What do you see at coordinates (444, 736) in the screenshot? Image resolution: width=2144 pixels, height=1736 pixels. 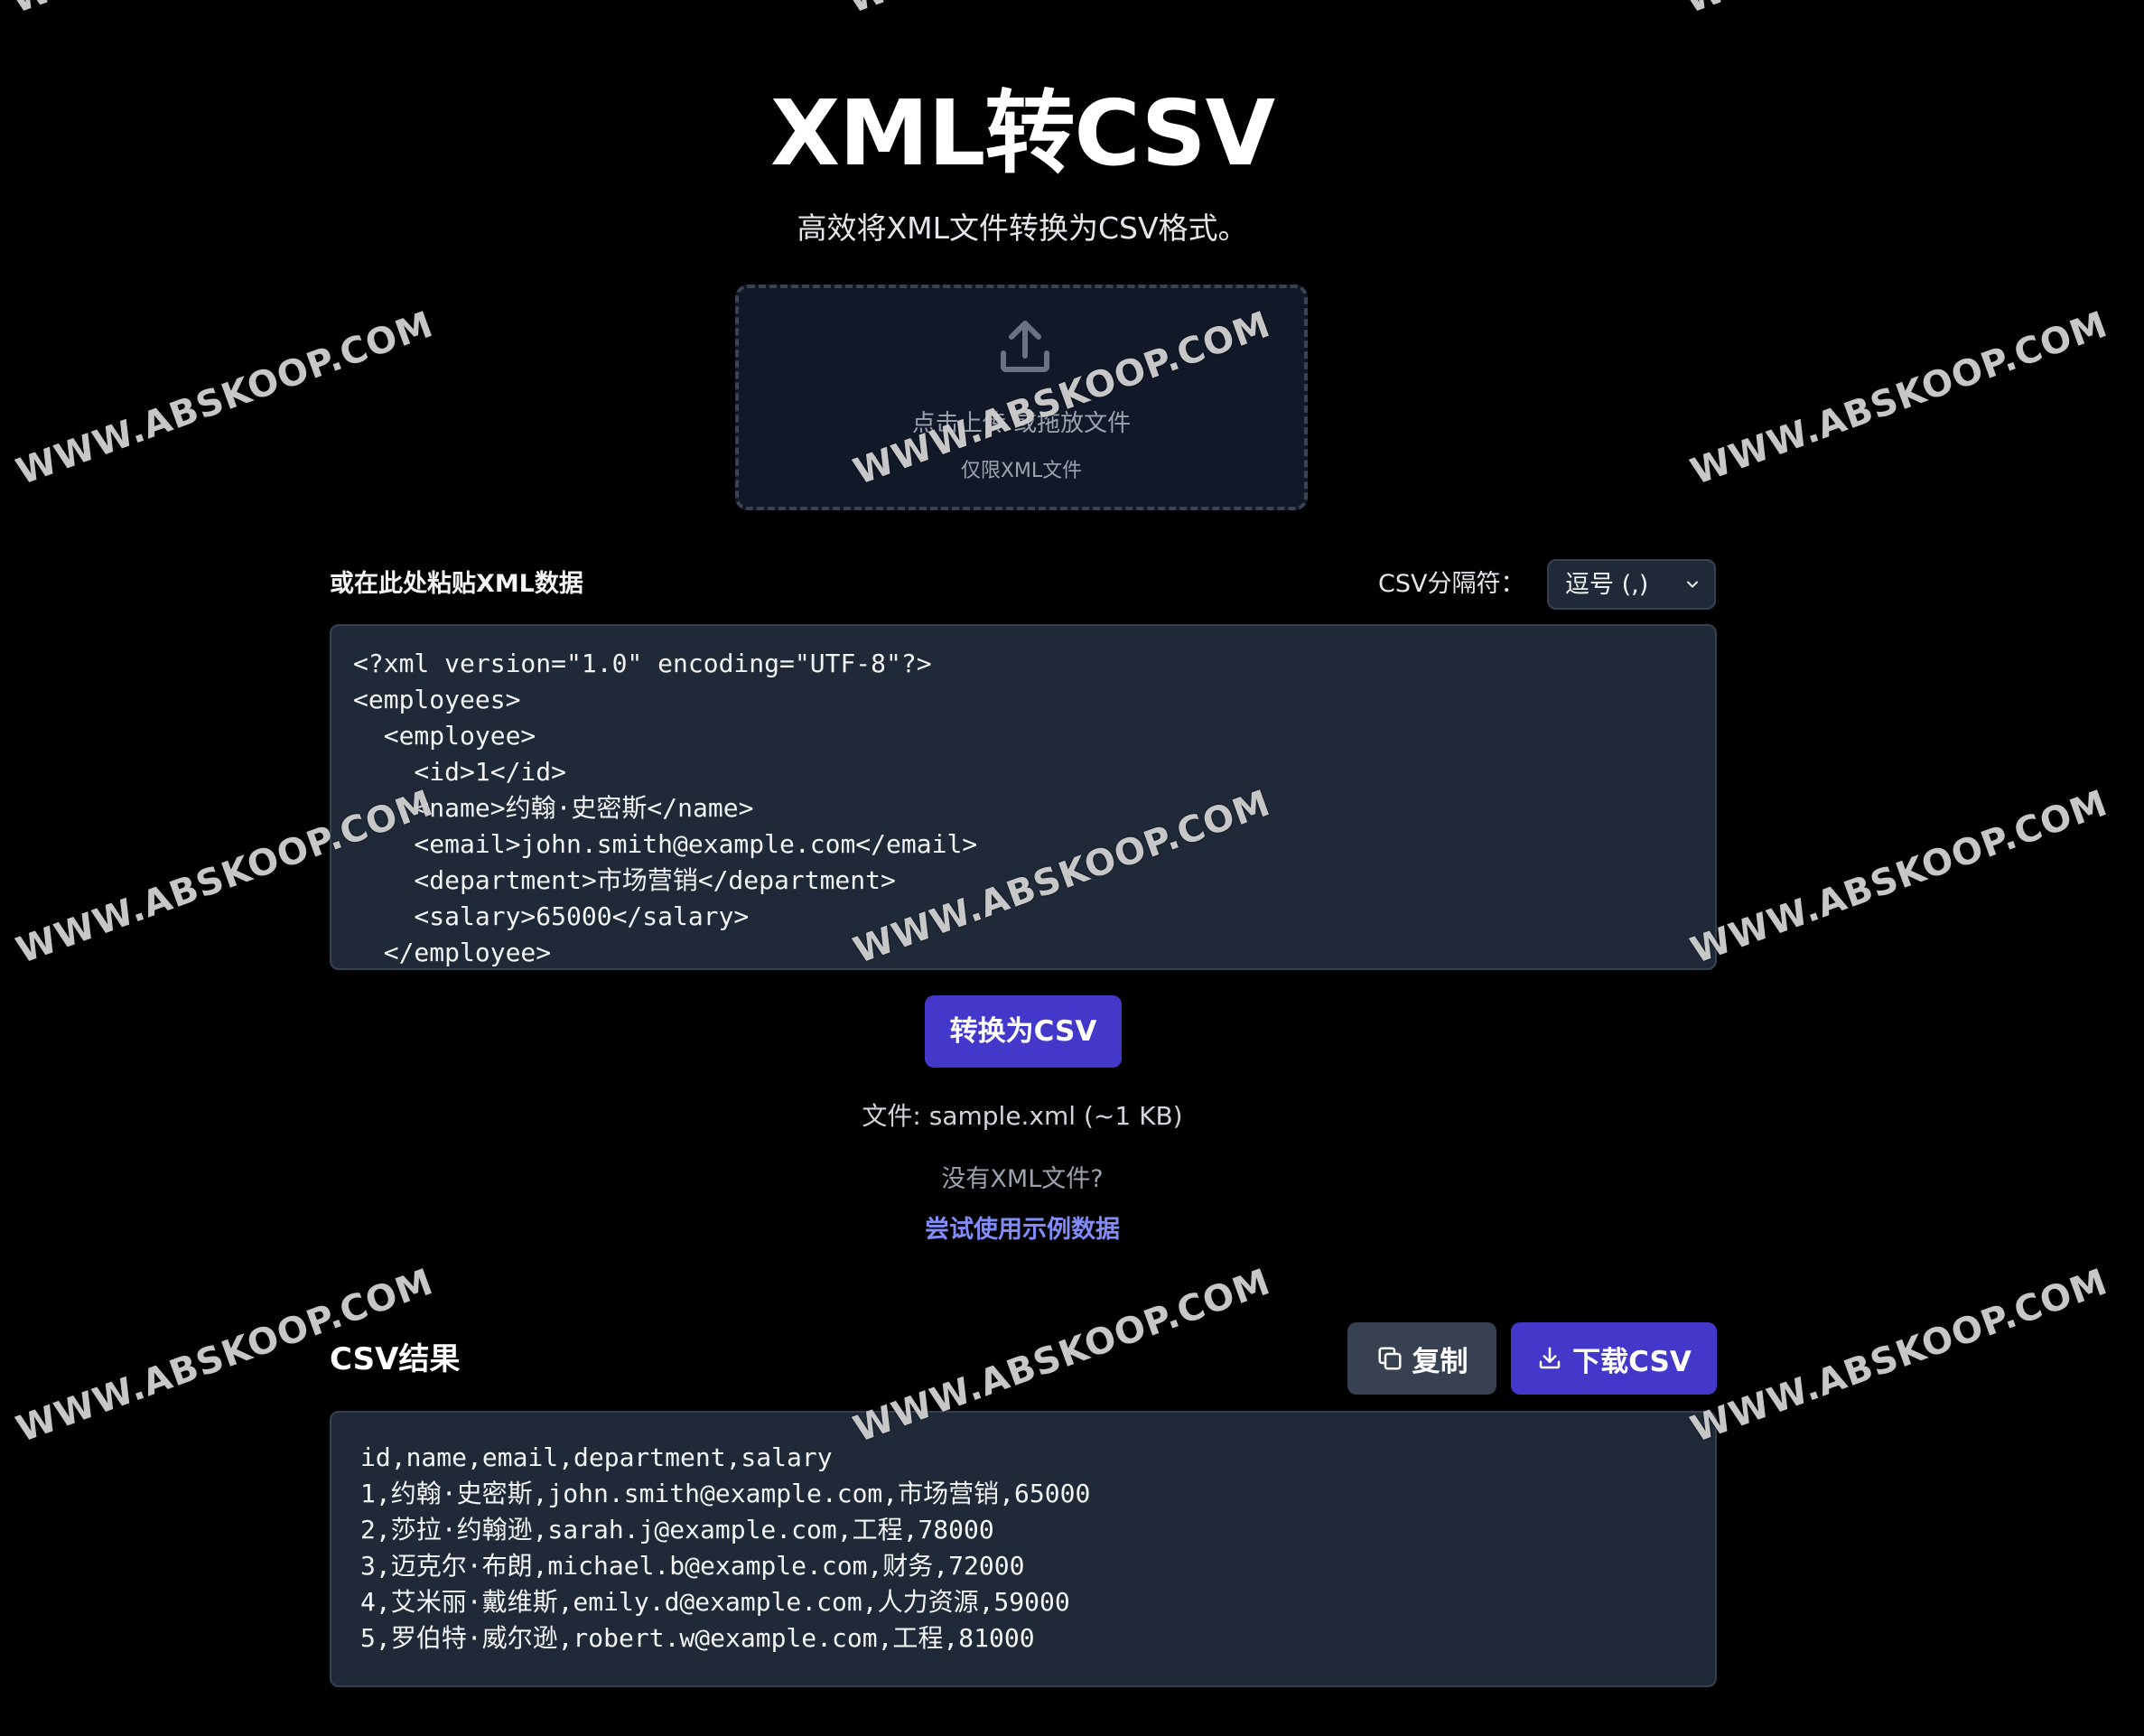 I see `xml-line: <employee>` at bounding box center [444, 736].